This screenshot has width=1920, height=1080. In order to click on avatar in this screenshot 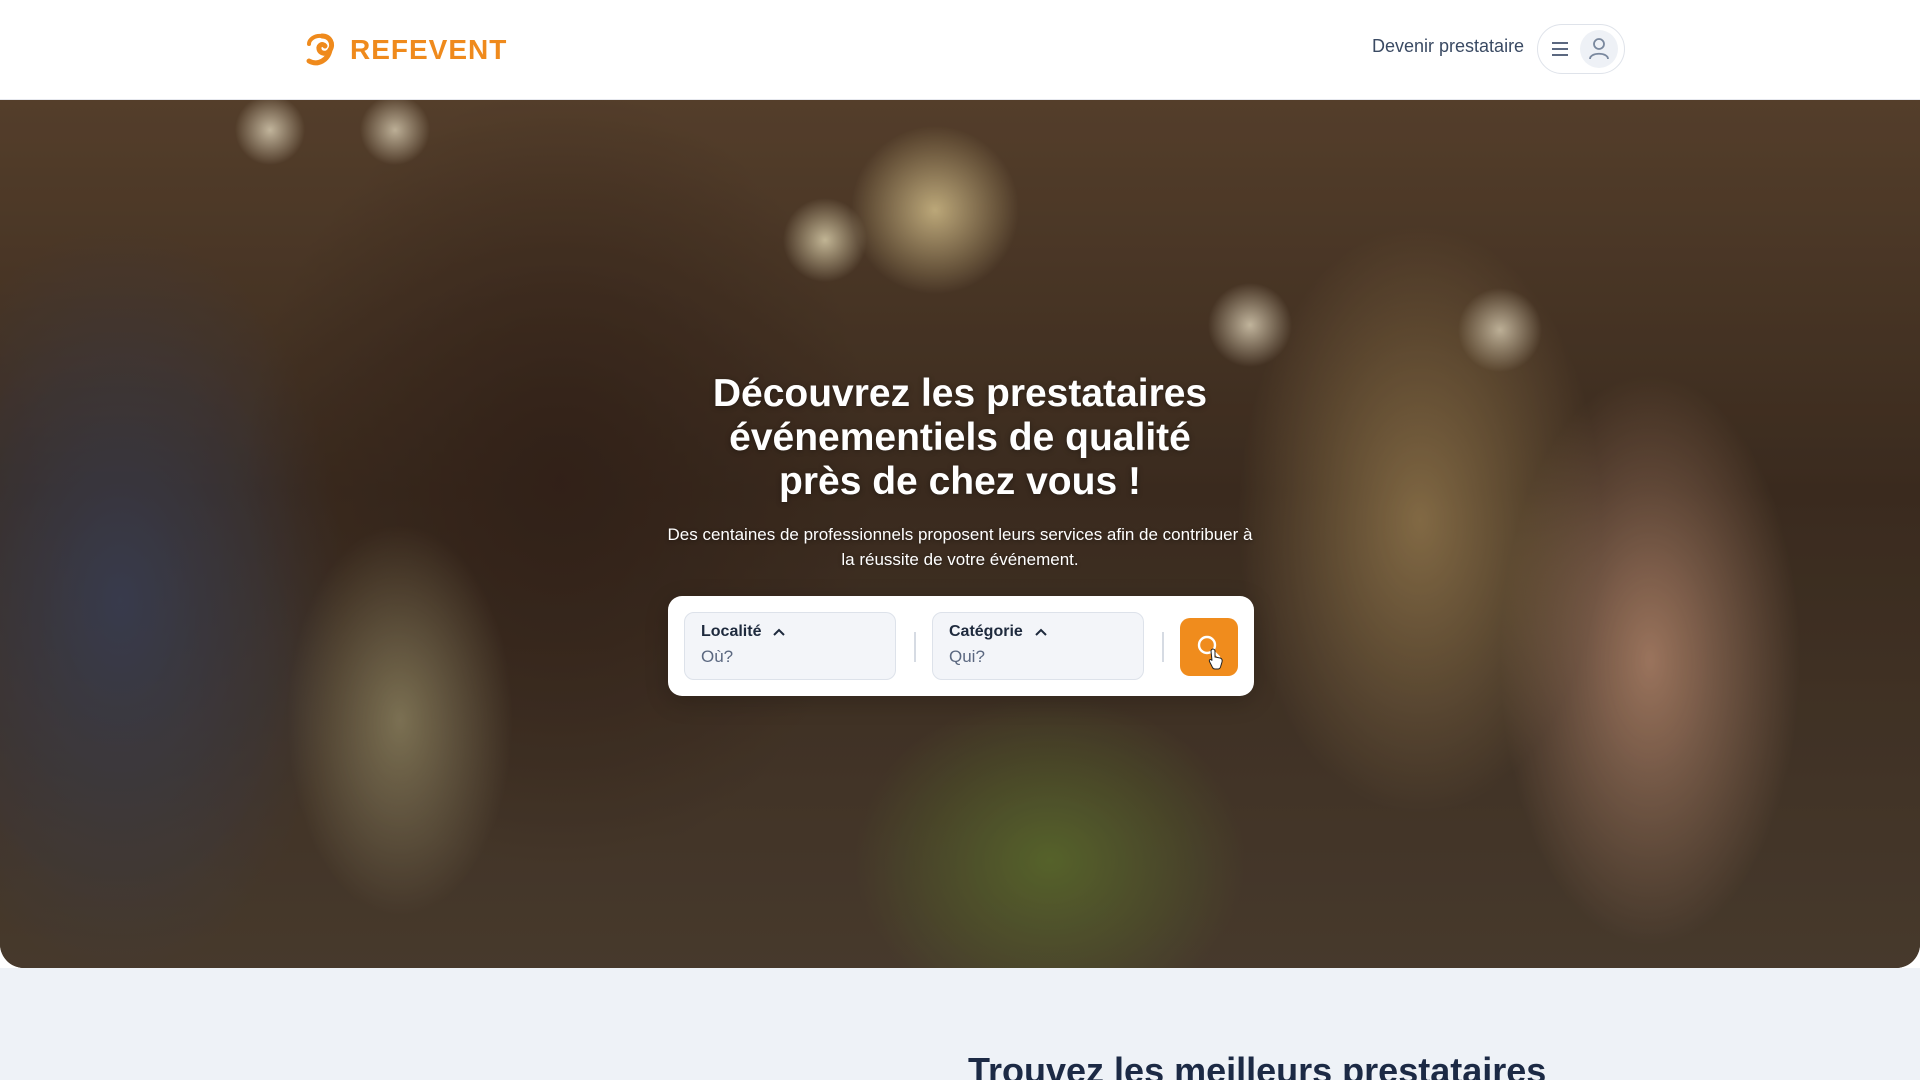, I will do `click(1599, 49)`.